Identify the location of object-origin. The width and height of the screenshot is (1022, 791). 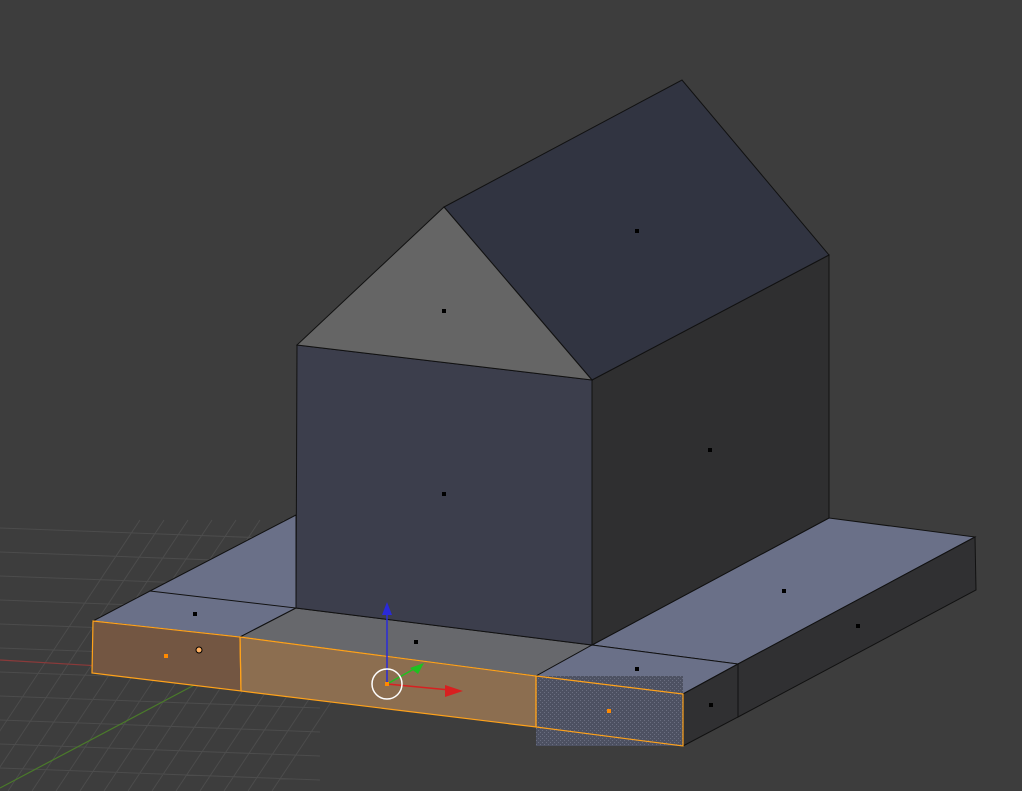
(199, 650).